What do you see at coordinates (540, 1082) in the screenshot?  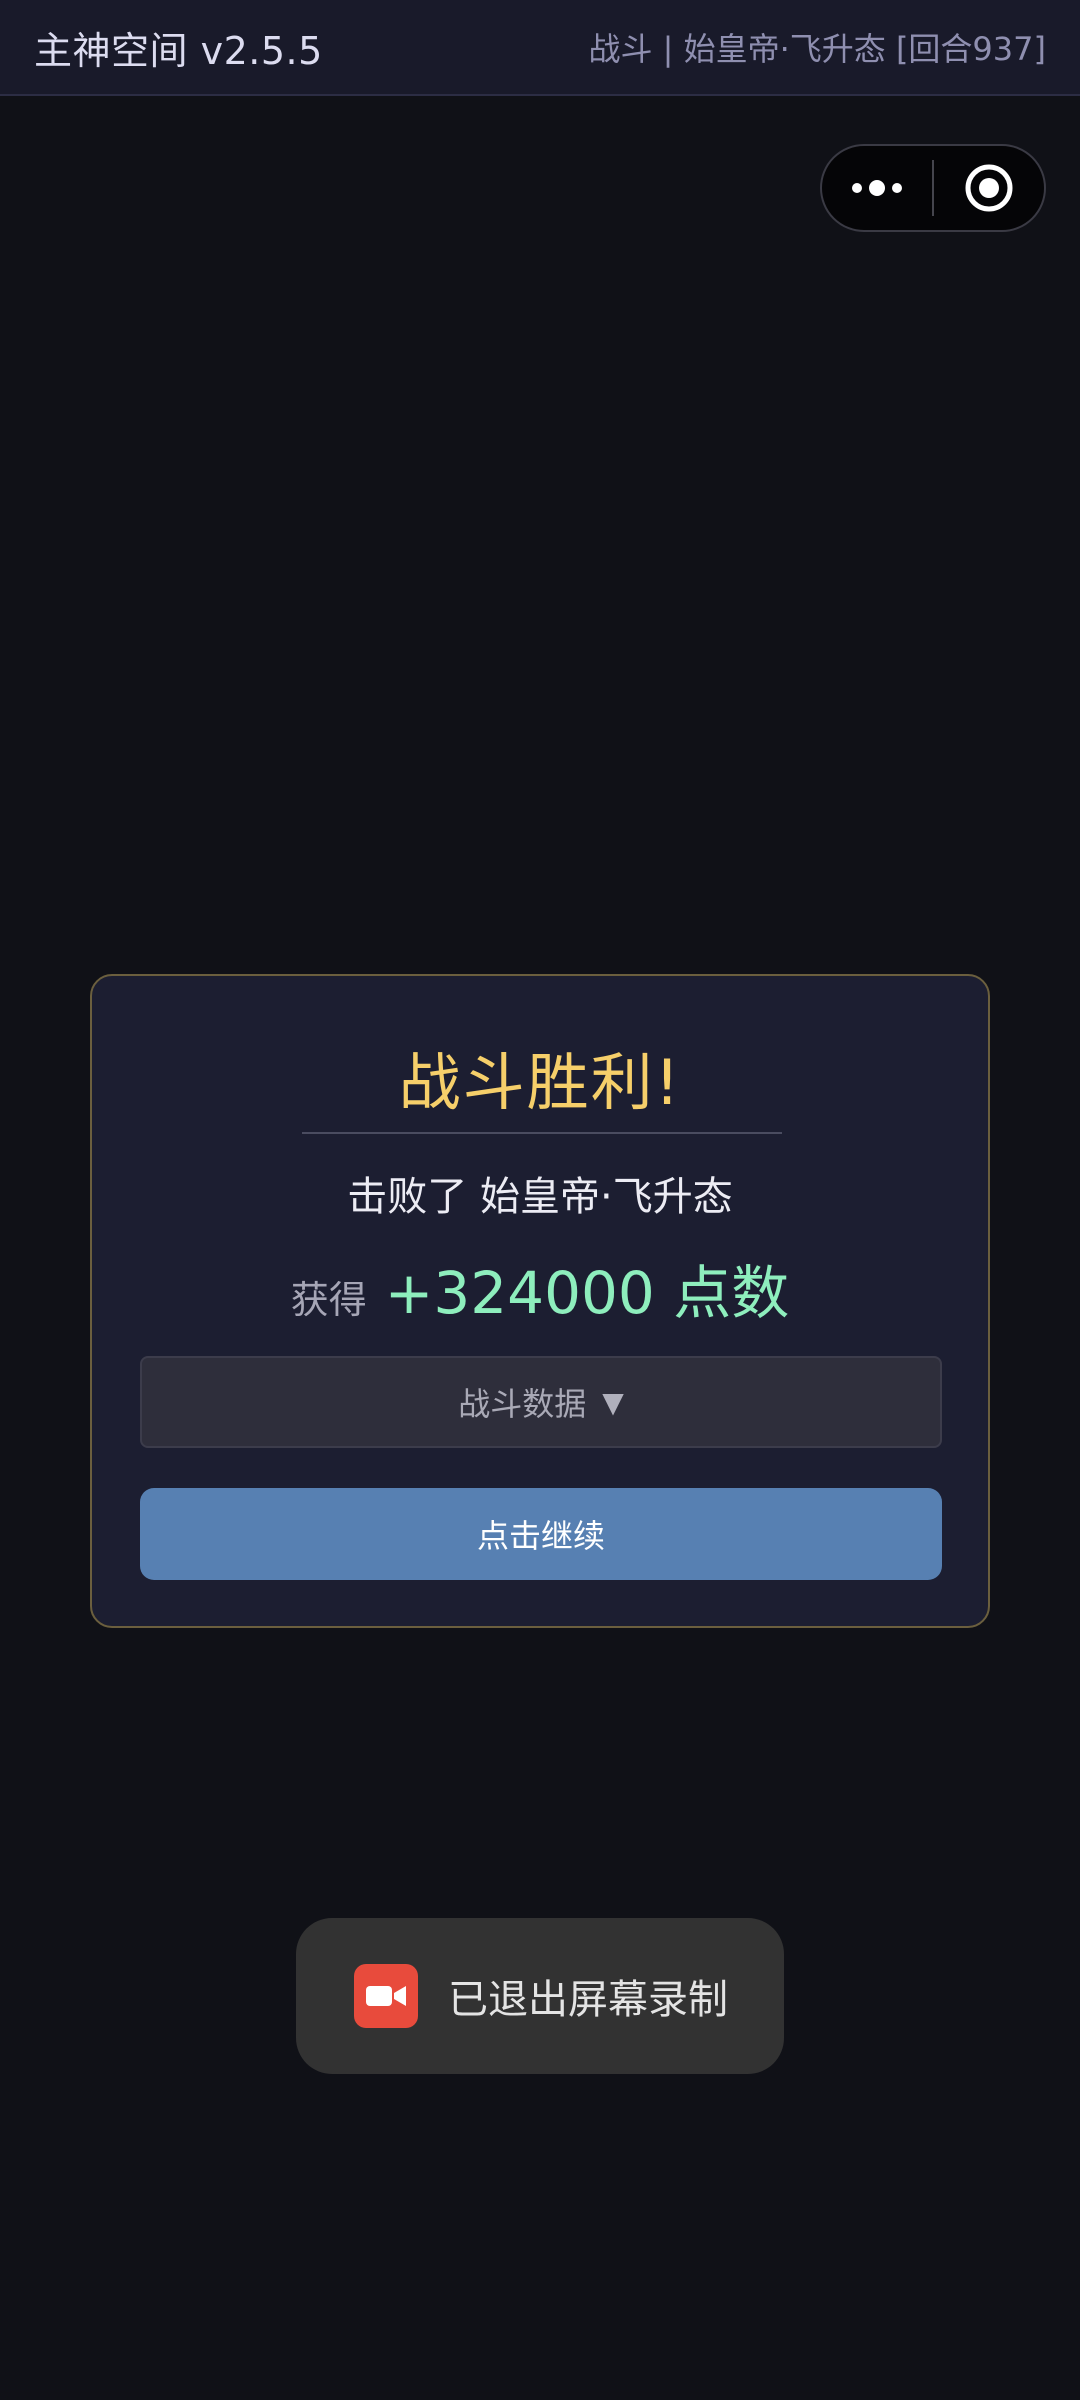 I see `victory-title: 战斗胜利!` at bounding box center [540, 1082].